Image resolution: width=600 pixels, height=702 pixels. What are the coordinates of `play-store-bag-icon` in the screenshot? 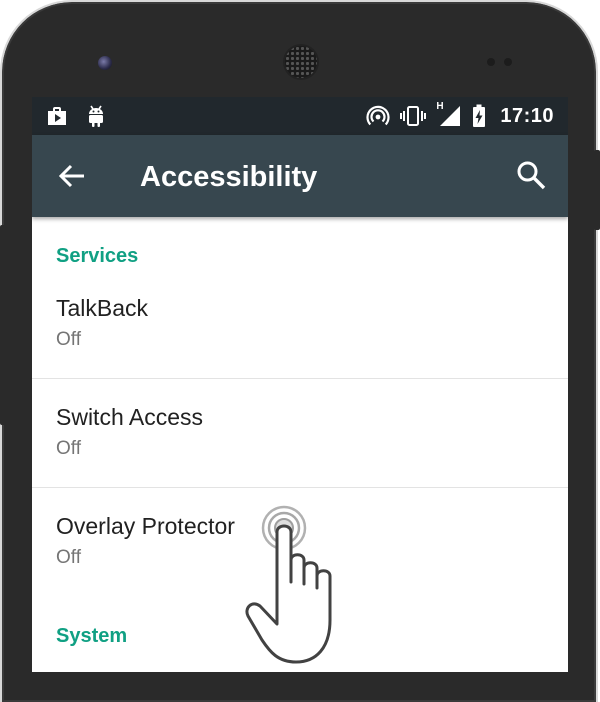 It's located at (57, 116).